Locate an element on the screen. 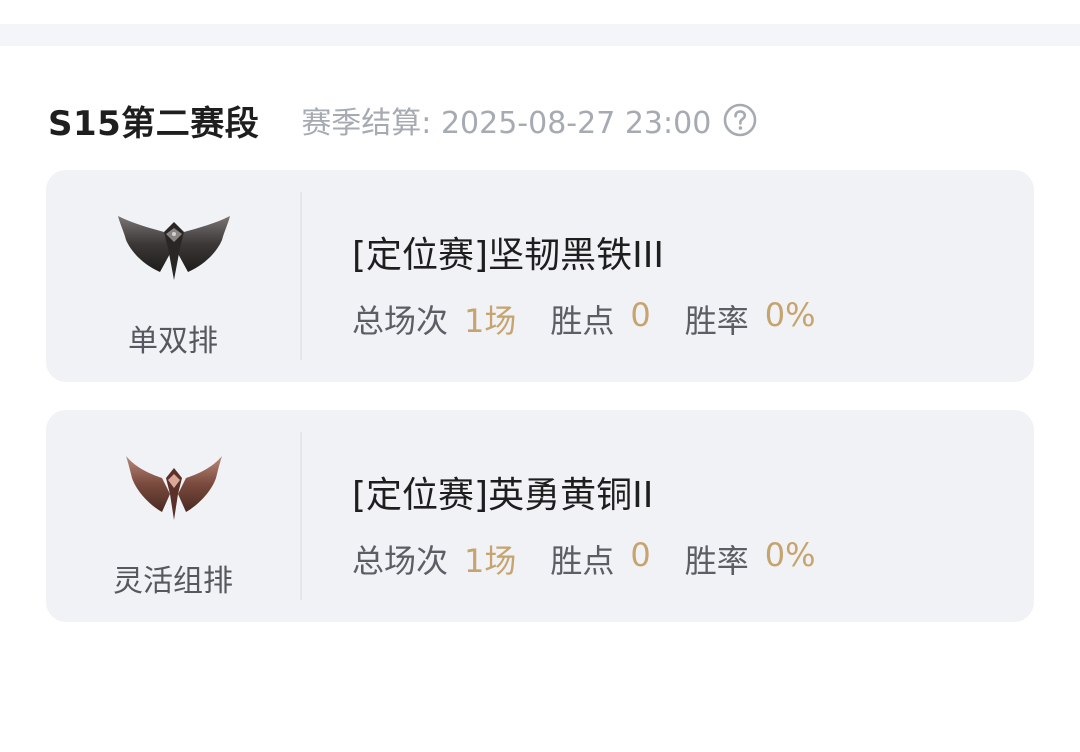  season-header: S15第二赛段 赛季结算: 2025-08-27 23:00 is located at coordinates (402, 120).